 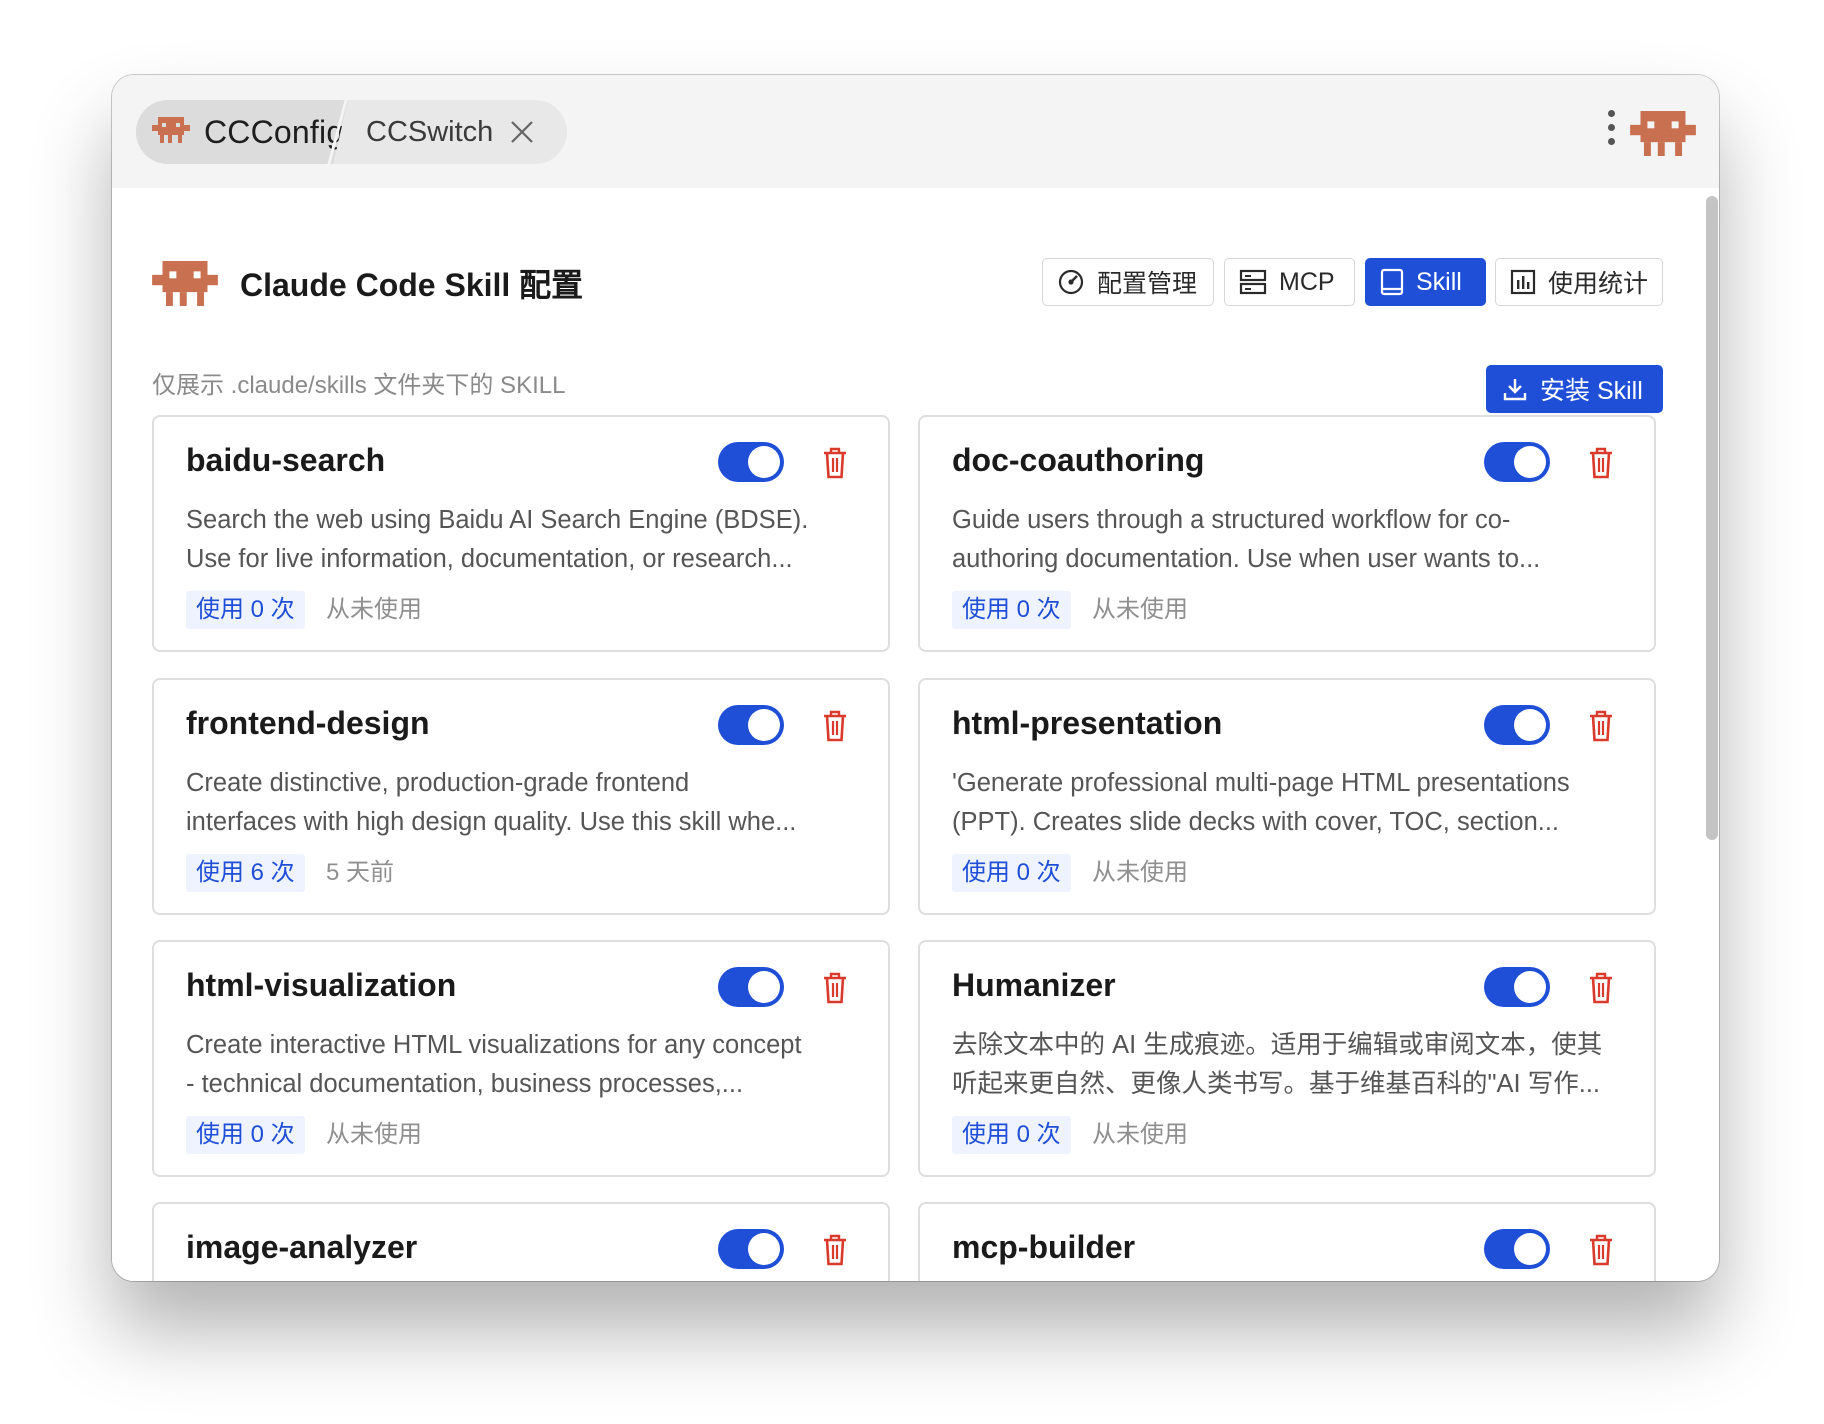 What do you see at coordinates (1078, 460) in the screenshot?
I see `skill-name: doc-coauthoring` at bounding box center [1078, 460].